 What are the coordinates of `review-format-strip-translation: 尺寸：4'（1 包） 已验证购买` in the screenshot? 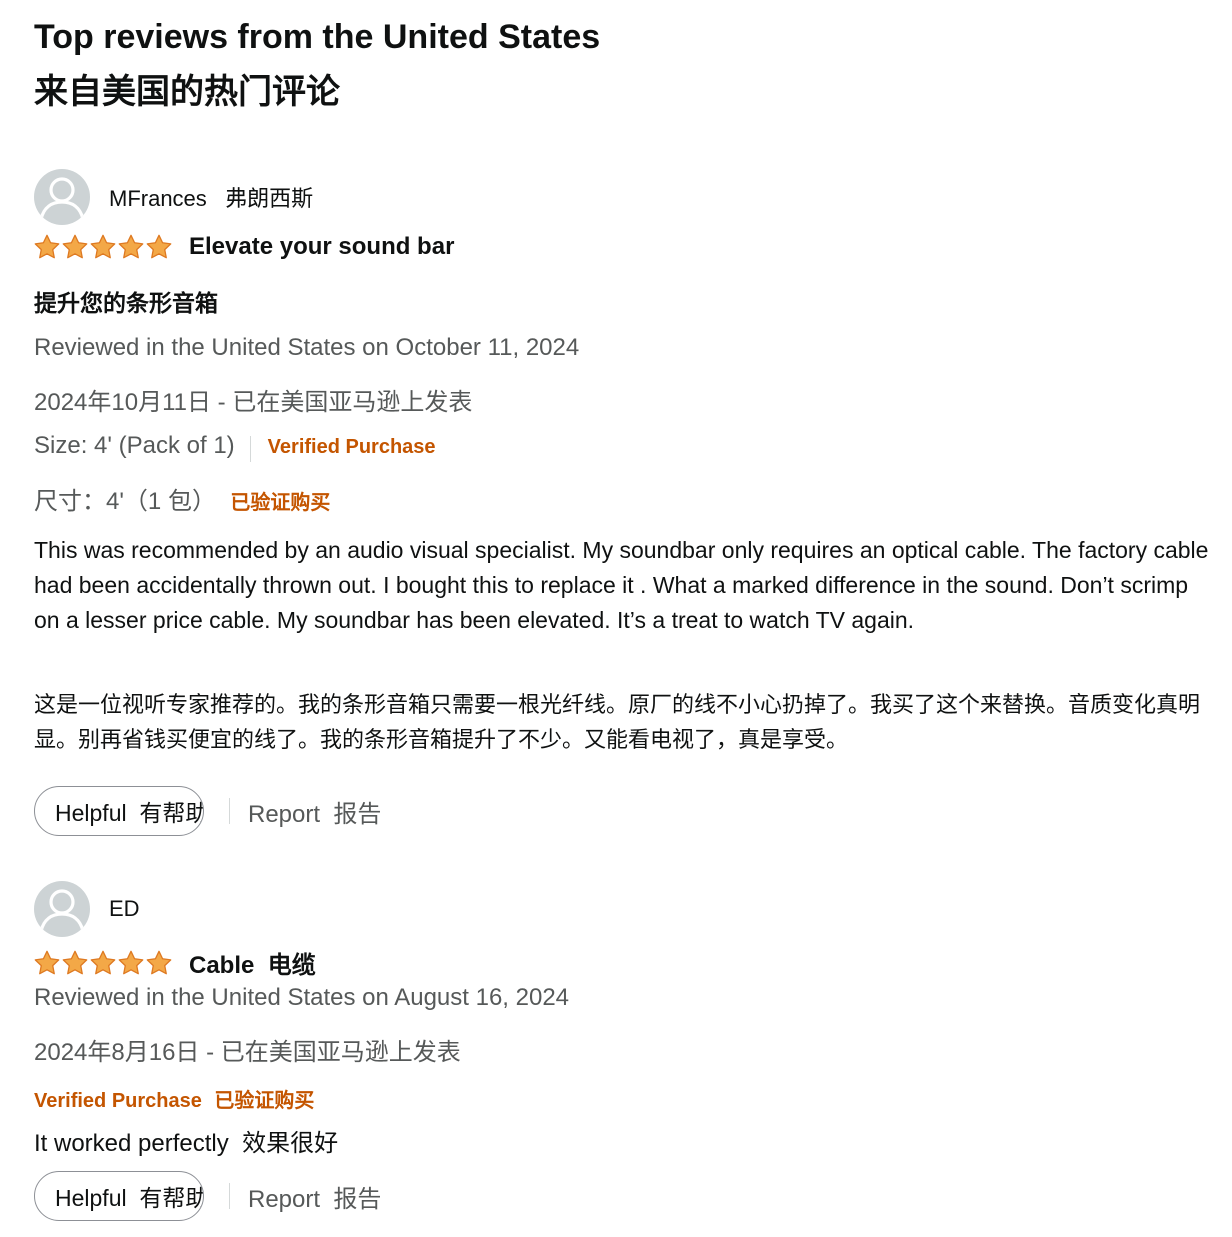 It's located at (182, 498).